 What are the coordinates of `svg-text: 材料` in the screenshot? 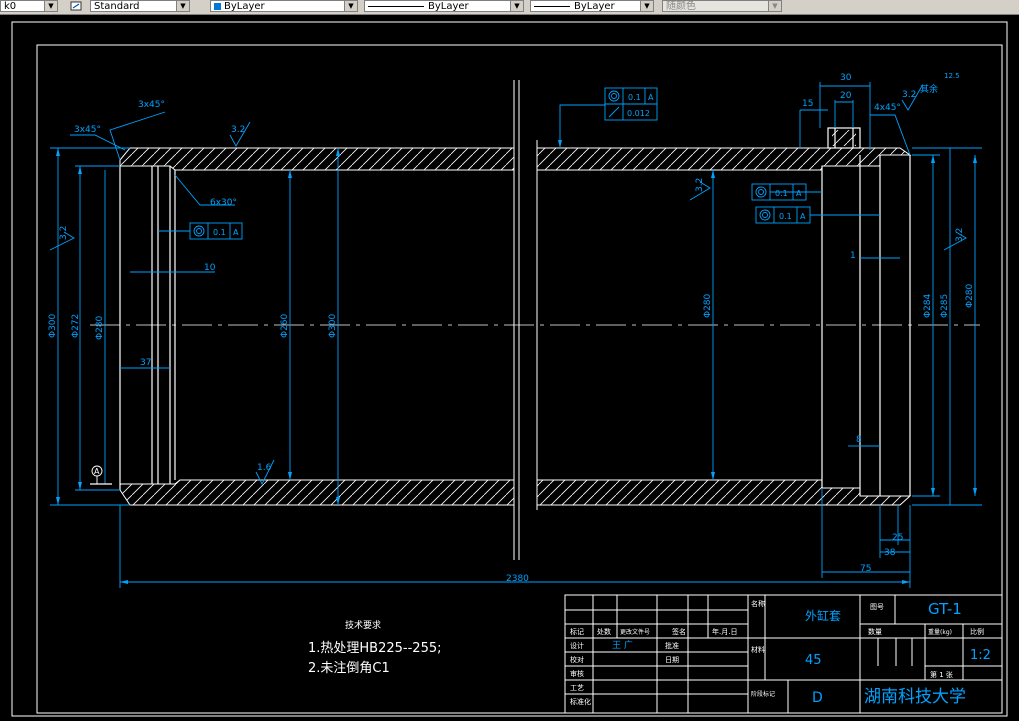 It's located at (758, 649).